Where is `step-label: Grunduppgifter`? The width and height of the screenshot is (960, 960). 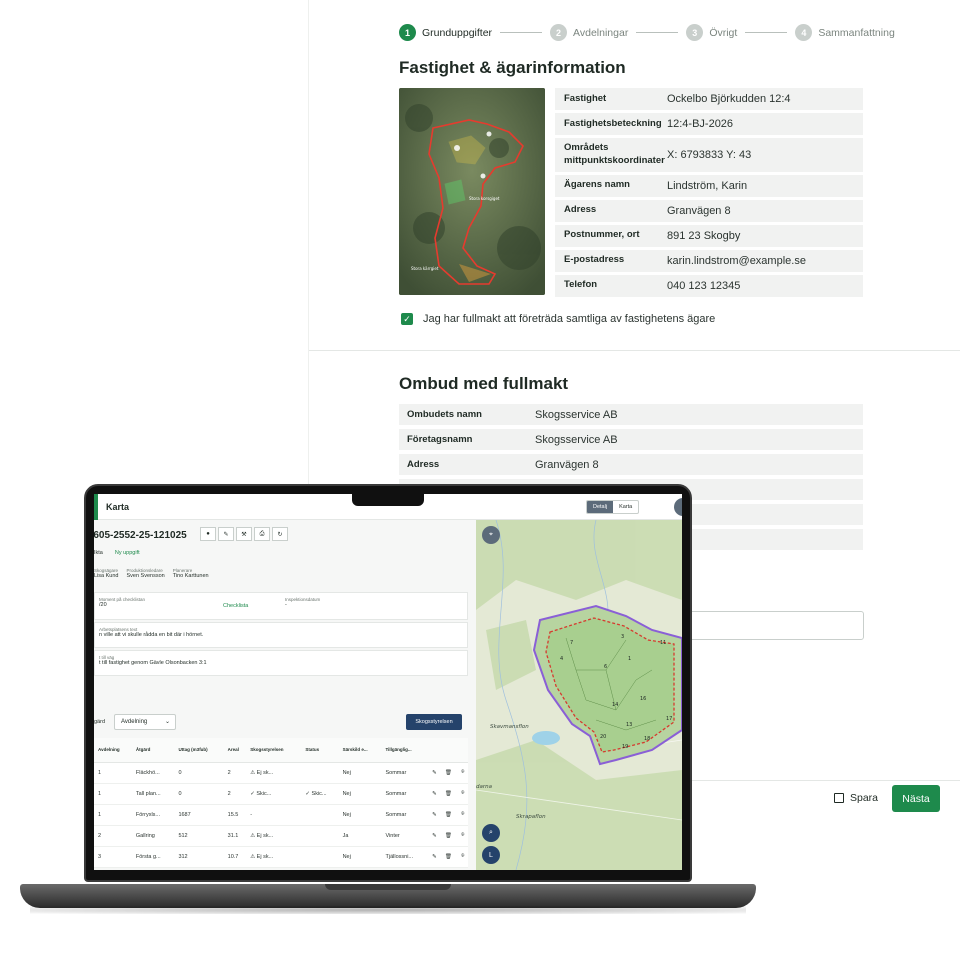
step-label: Grunduppgifter is located at coordinates (457, 32).